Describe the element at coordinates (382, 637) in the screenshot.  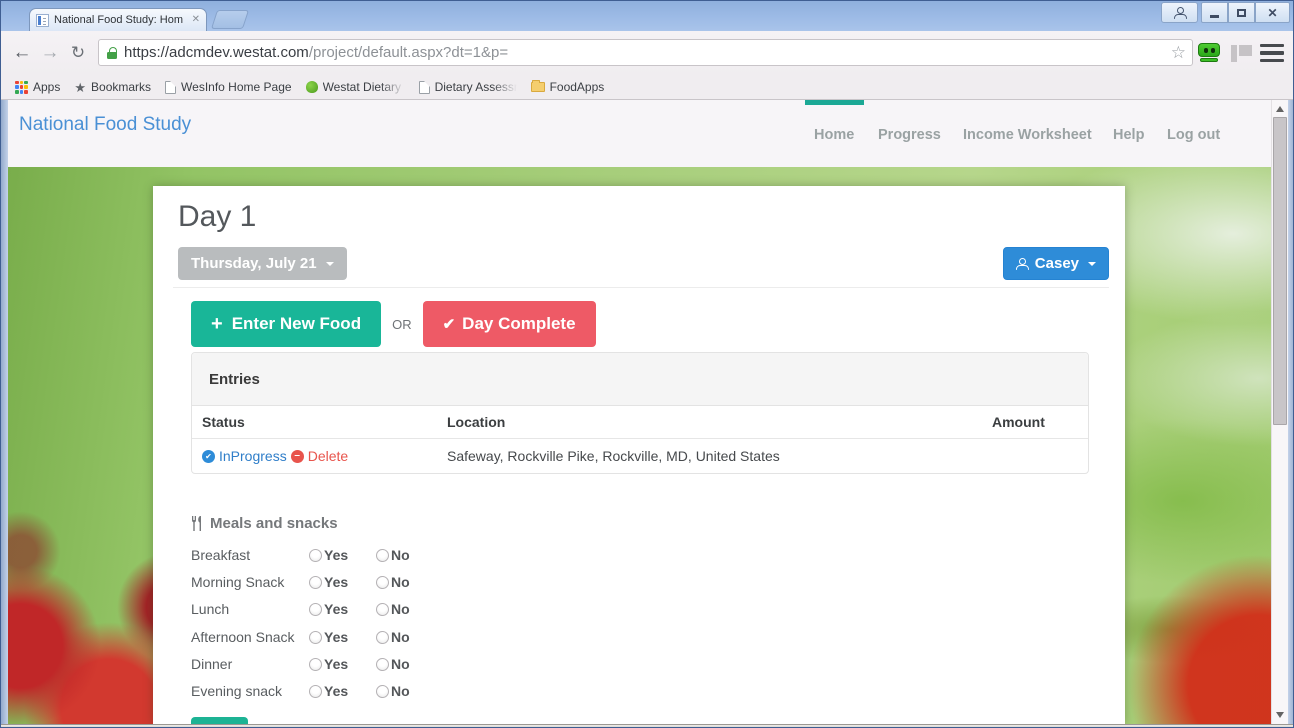
I see `radio-afternoon-snack-no` at that location.